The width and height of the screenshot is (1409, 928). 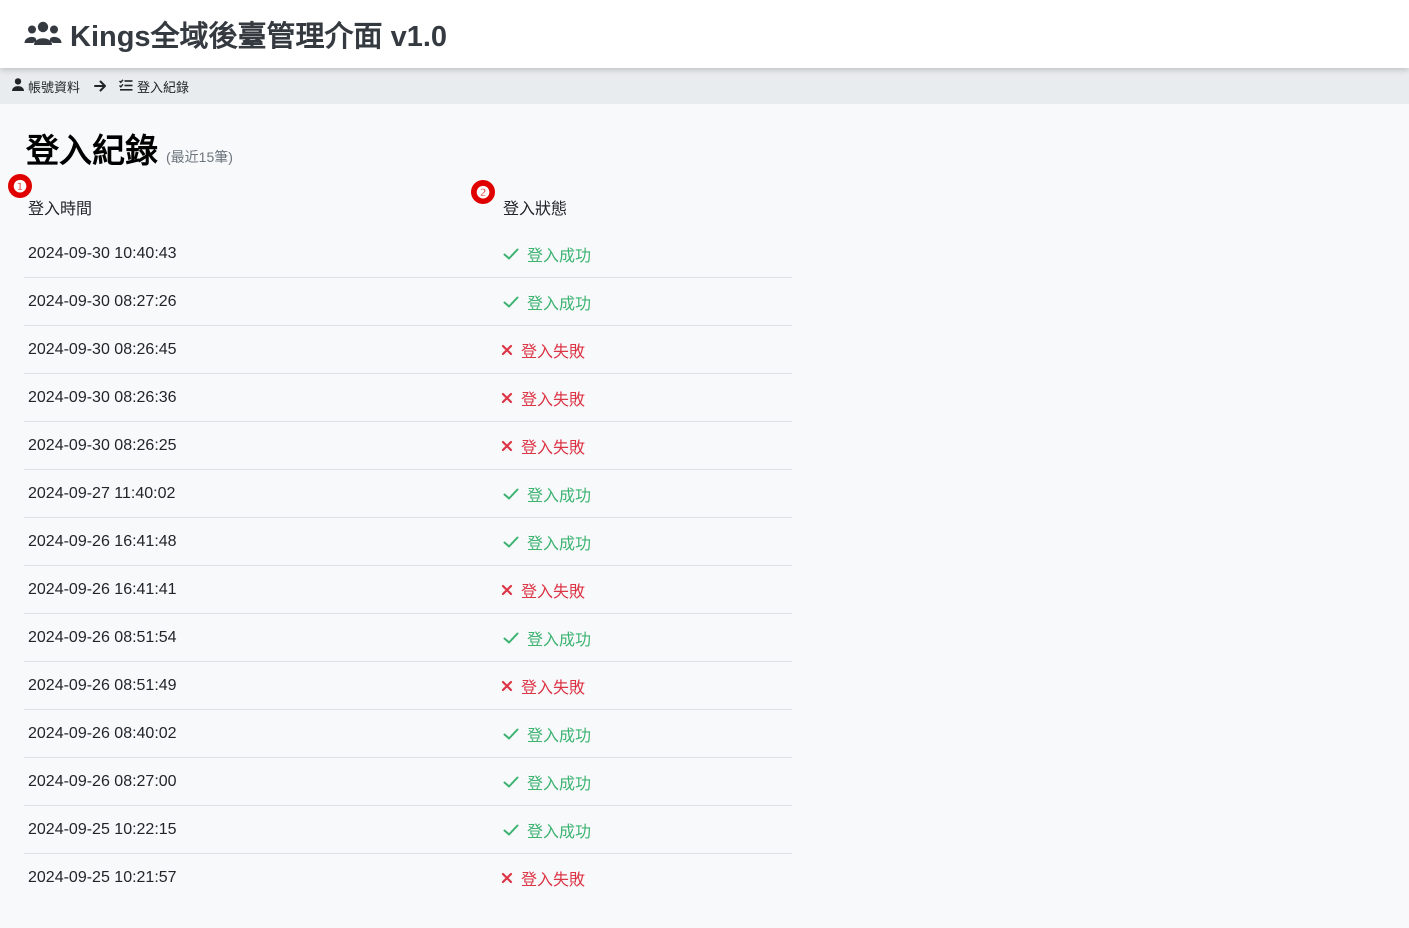 I want to click on table-row: 2024-09-25 10:21:57 登入失敗, so click(x=408, y=877).